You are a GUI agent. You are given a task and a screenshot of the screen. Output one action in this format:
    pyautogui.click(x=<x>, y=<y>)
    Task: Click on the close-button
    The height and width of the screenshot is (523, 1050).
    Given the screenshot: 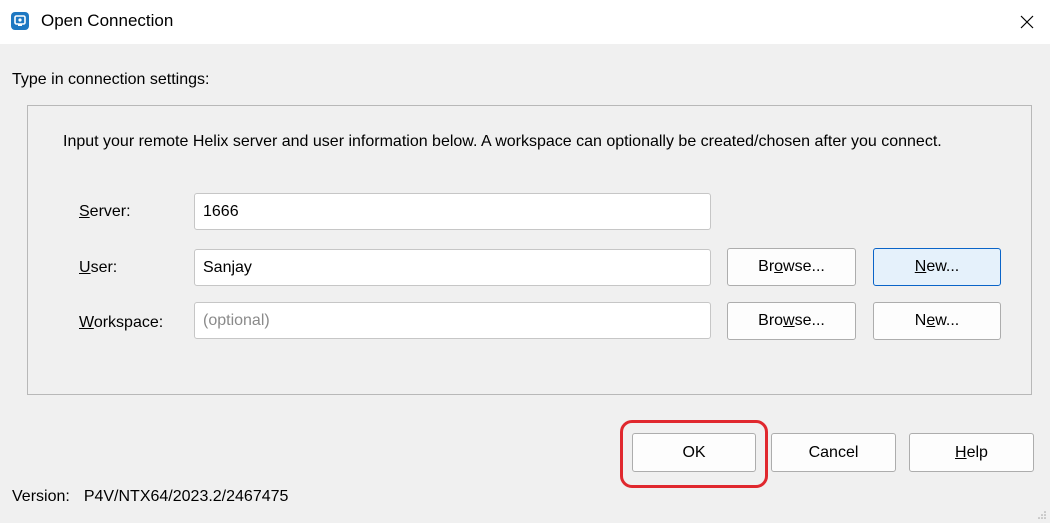 What is the action you would take?
    pyautogui.click(x=1027, y=22)
    